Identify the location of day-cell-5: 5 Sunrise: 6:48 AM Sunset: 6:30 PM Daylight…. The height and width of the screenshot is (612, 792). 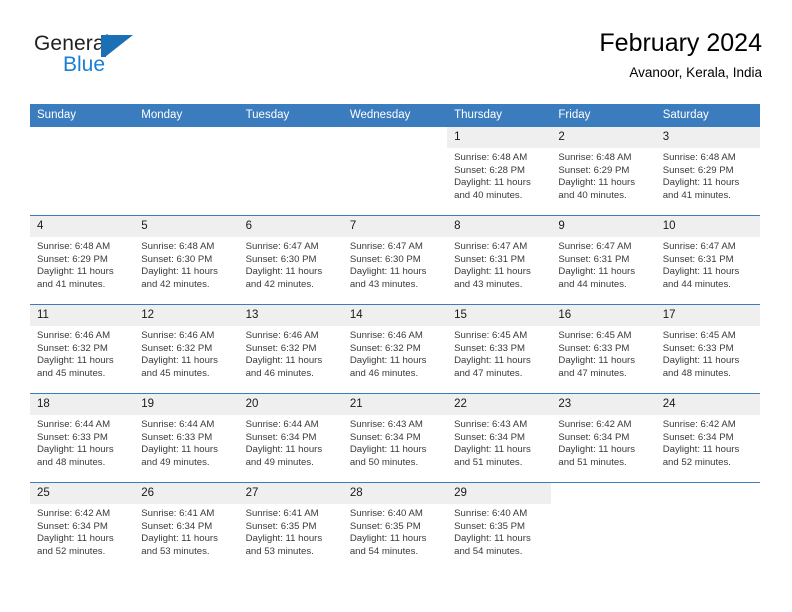
(186, 260).